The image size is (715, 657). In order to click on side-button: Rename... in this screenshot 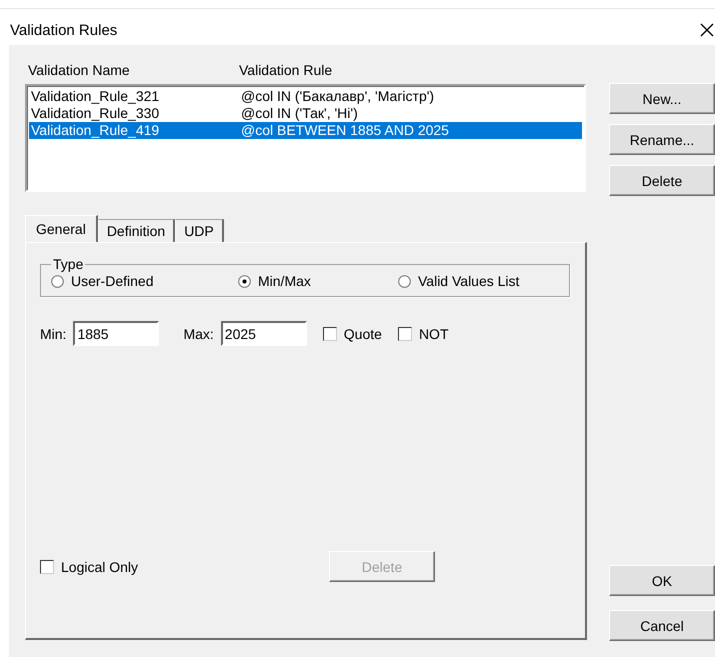, I will do `click(662, 139)`.